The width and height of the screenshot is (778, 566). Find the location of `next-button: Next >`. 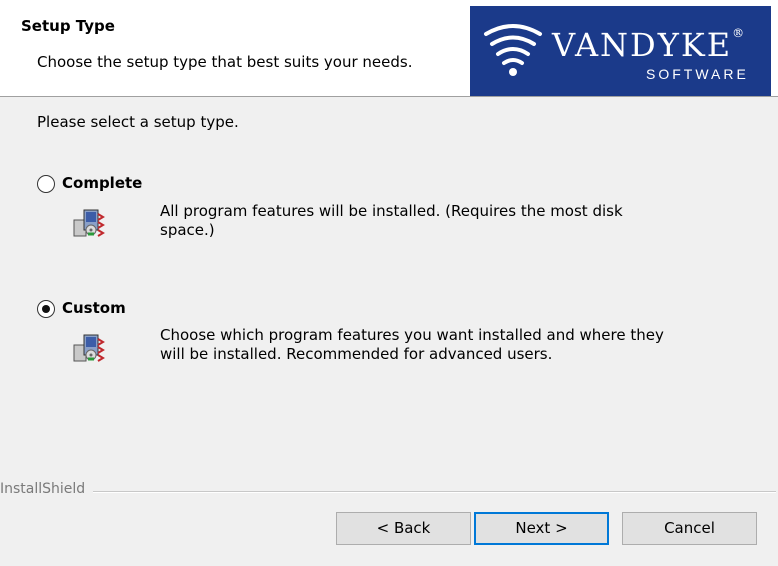

next-button: Next > is located at coordinates (541, 528).